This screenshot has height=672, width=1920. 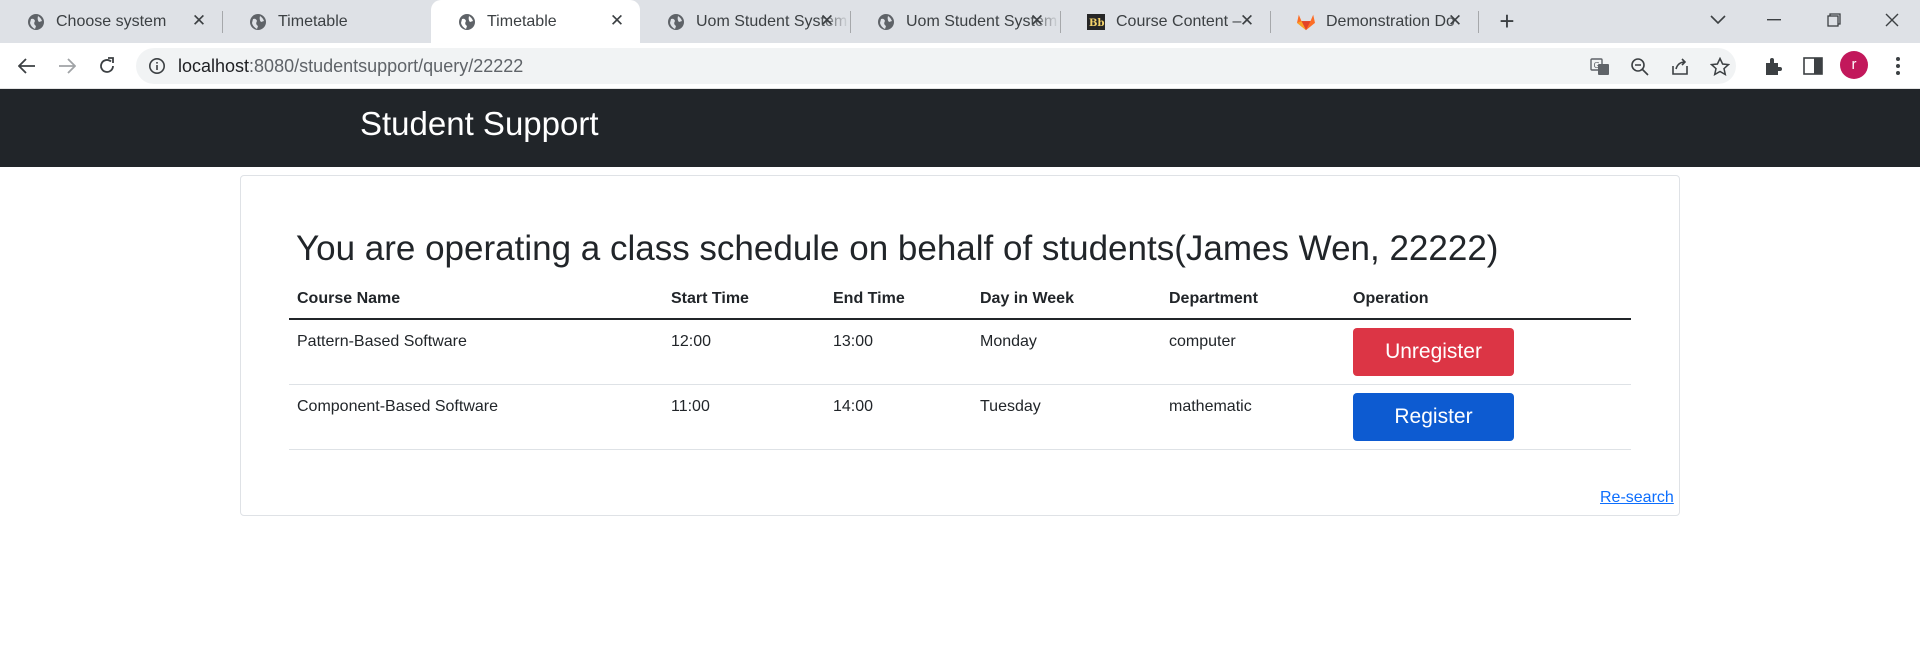 I want to click on browser-tab-active: Timetable ✕, so click(x=535, y=21).